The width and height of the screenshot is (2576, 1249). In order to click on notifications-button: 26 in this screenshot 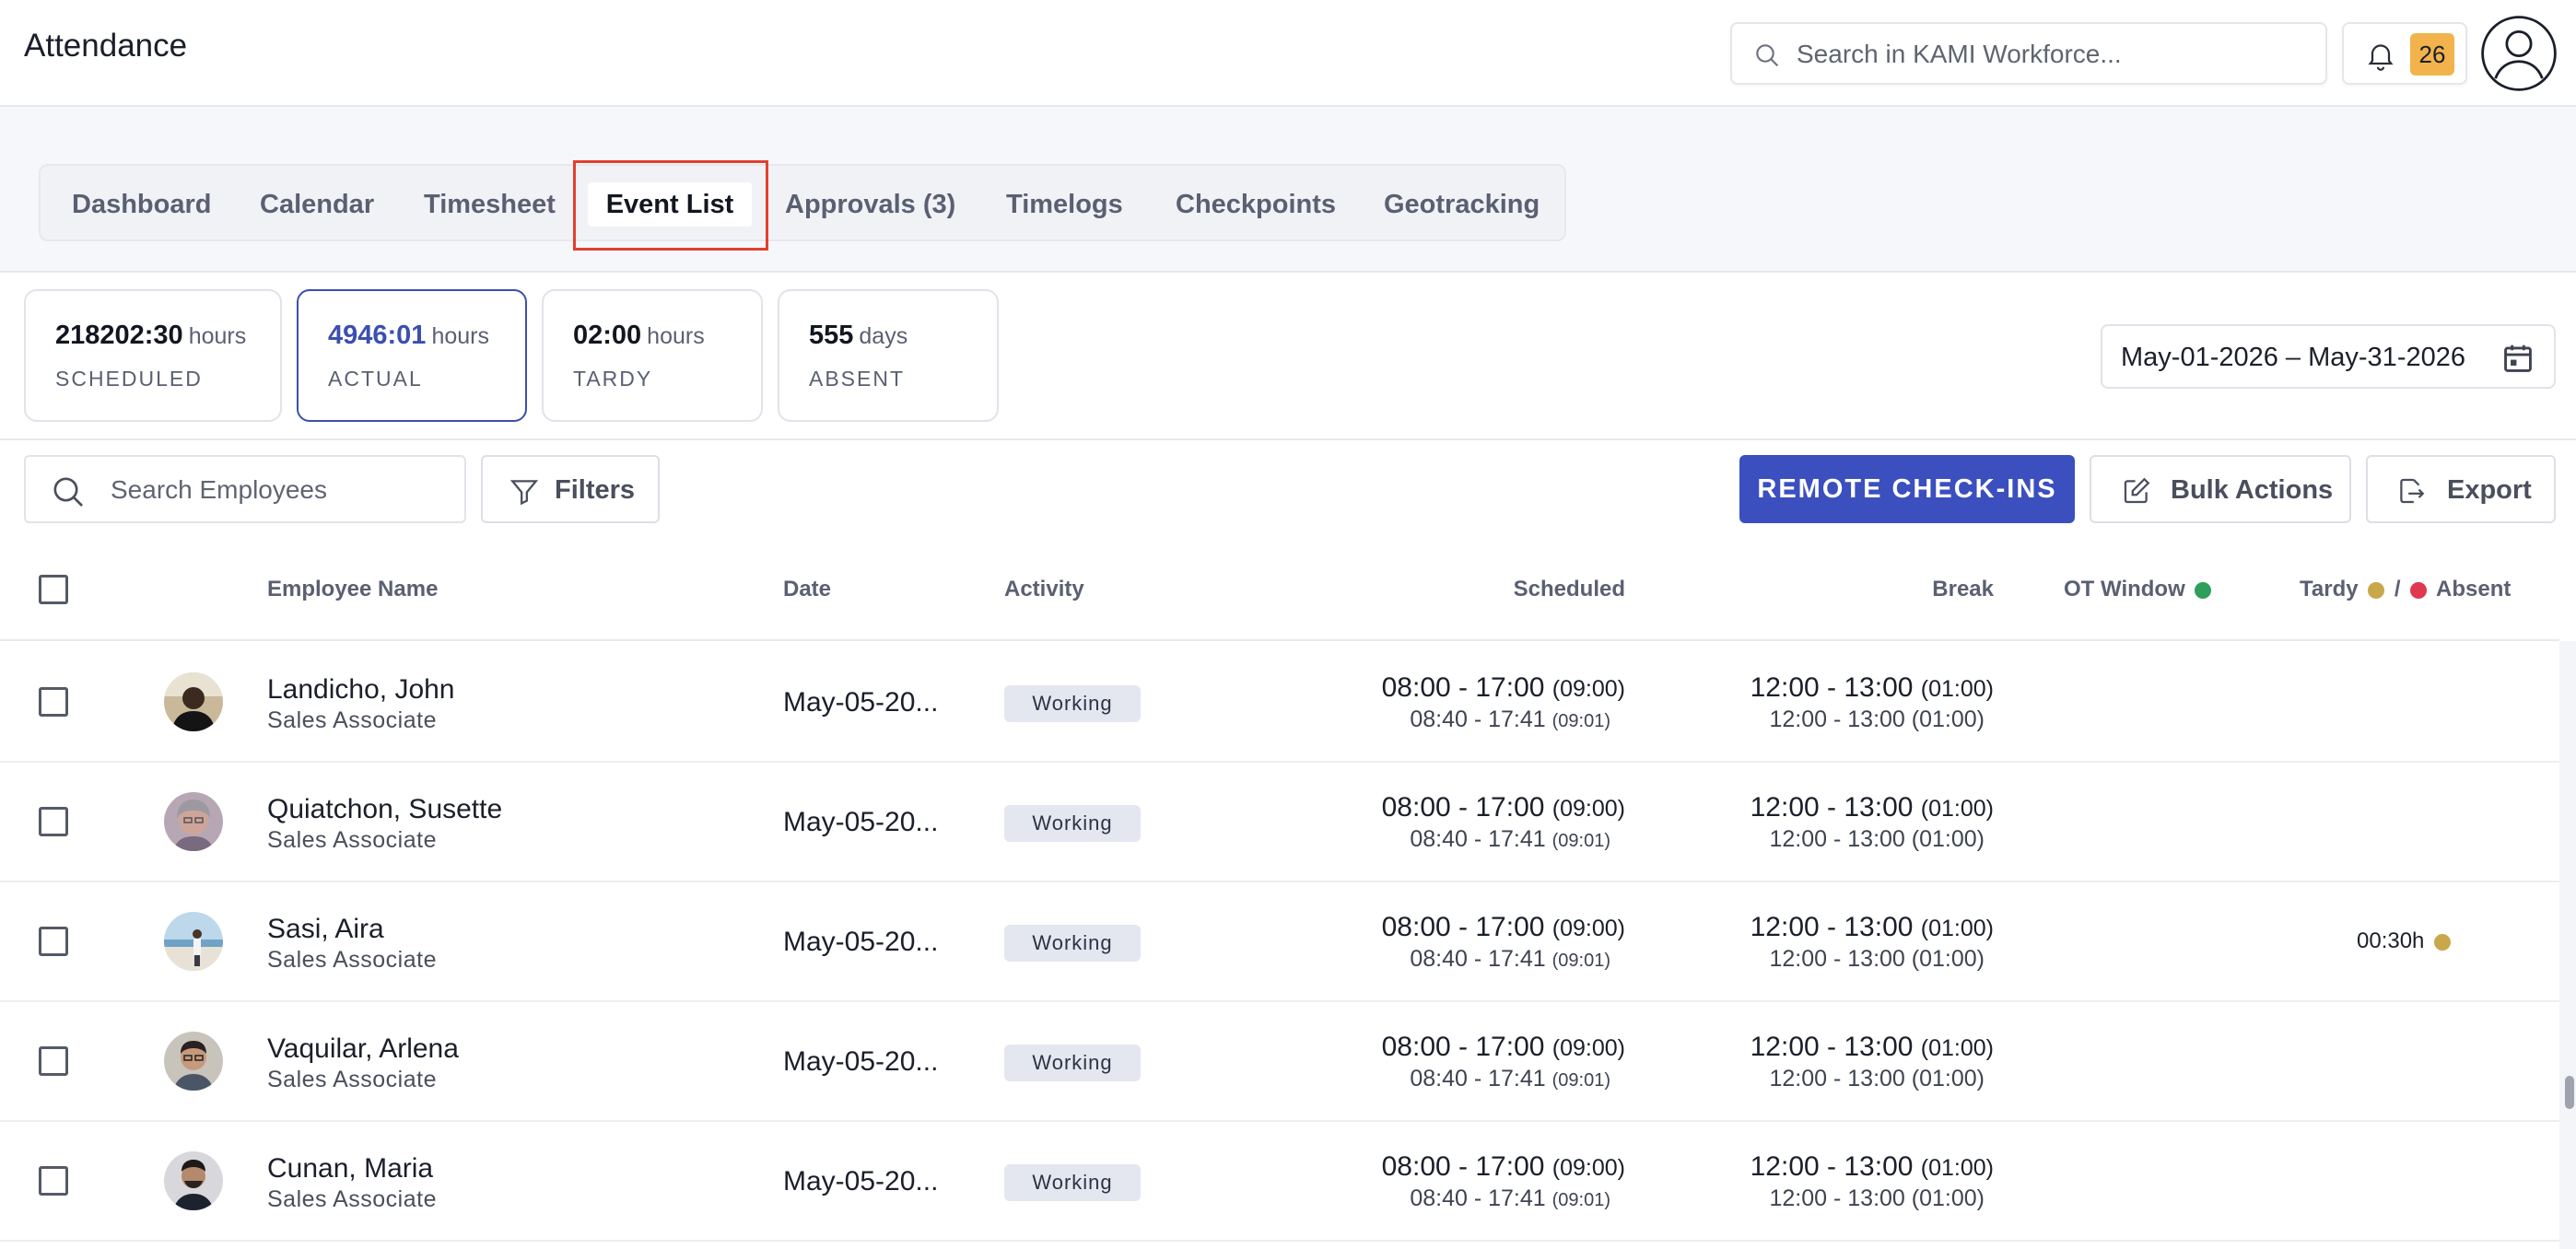, I will do `click(2404, 53)`.